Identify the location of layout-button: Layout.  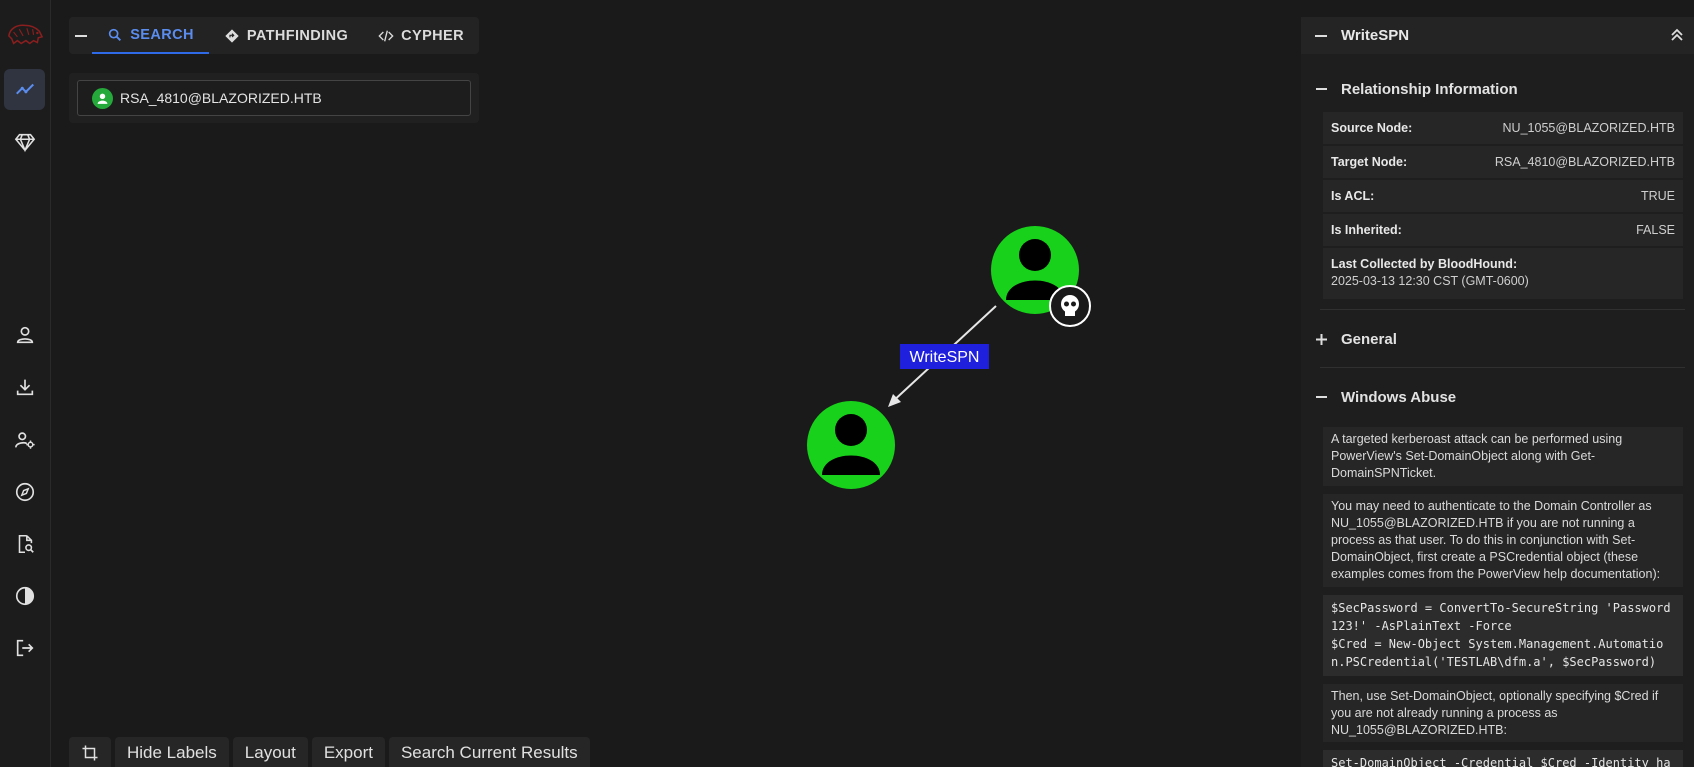
(270, 752).